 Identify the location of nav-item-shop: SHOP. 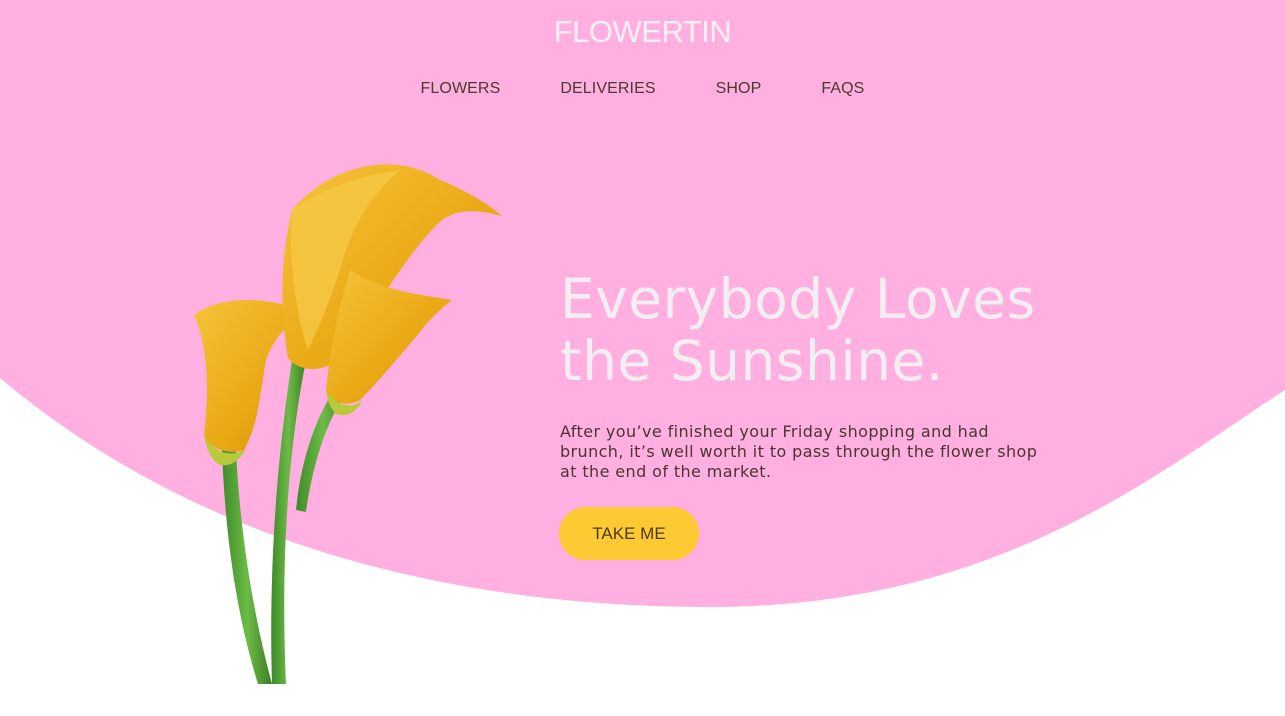
(739, 89).